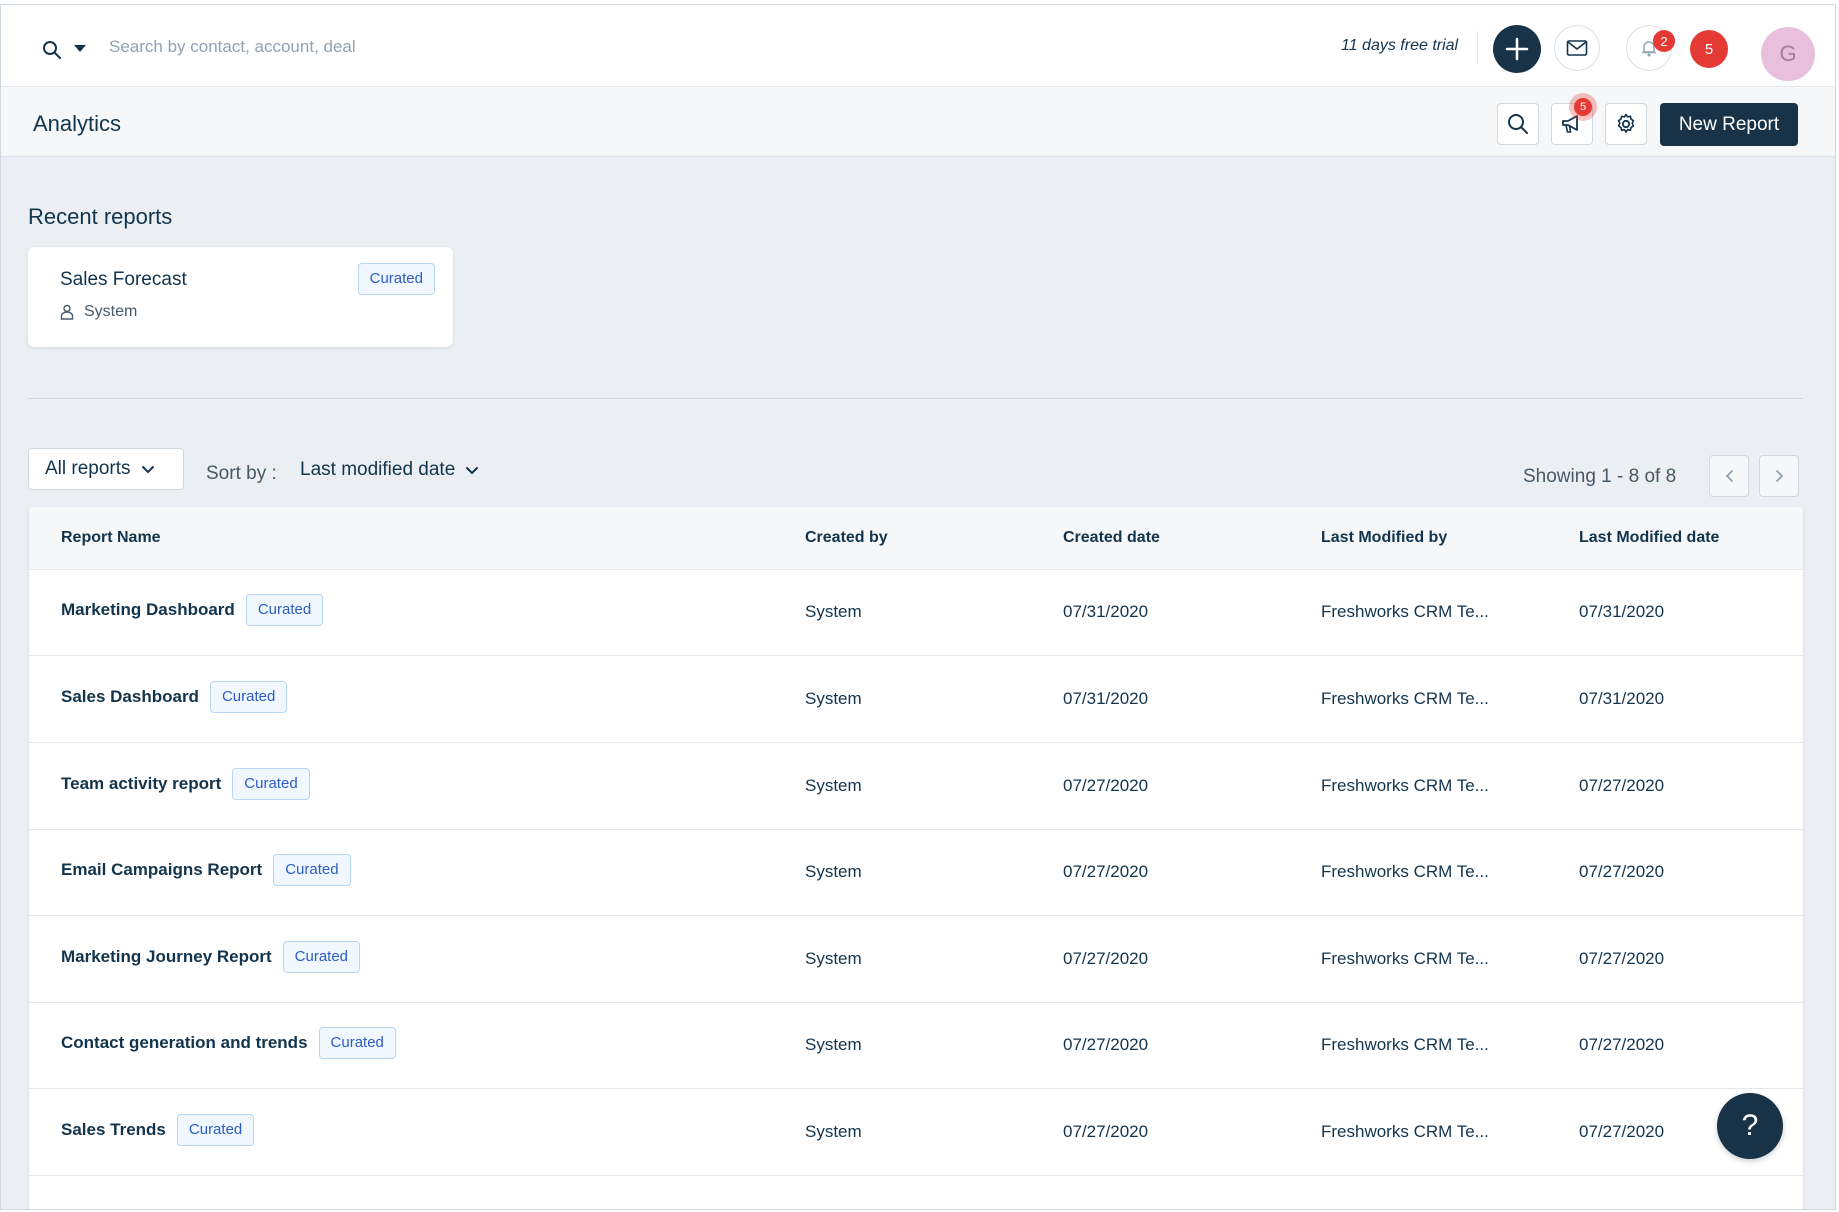 This screenshot has height=1212, width=1839. What do you see at coordinates (1111, 538) in the screenshot?
I see `column-header-created-date: Created date` at bounding box center [1111, 538].